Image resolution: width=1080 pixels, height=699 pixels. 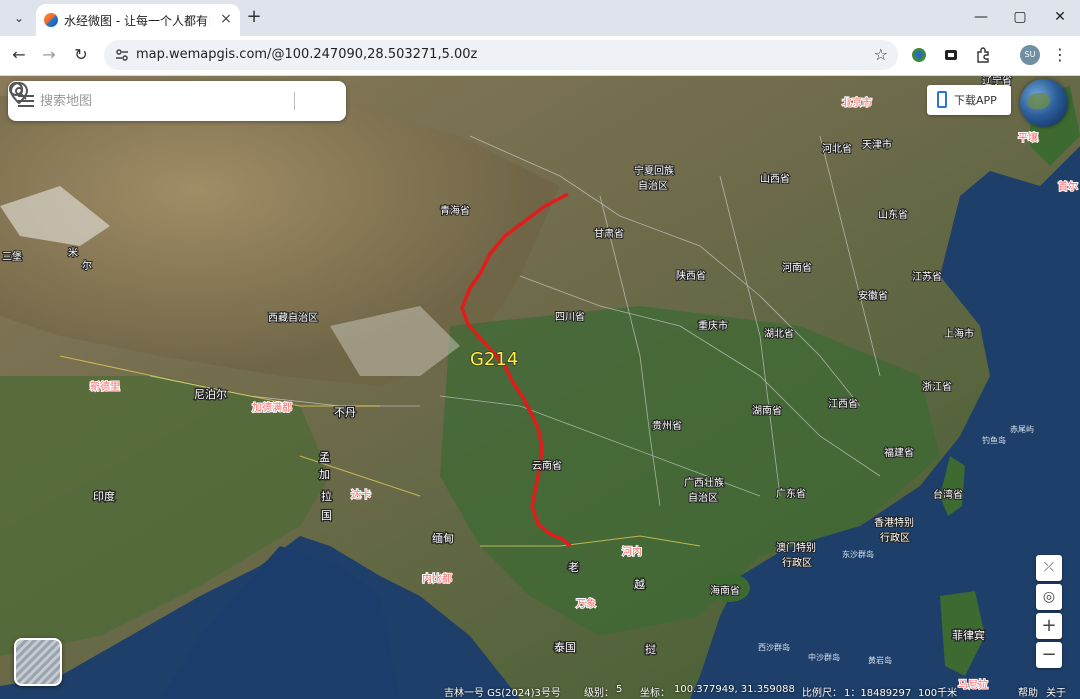 What do you see at coordinates (226, 19) in the screenshot?
I see `close-tab-icon: ×` at bounding box center [226, 19].